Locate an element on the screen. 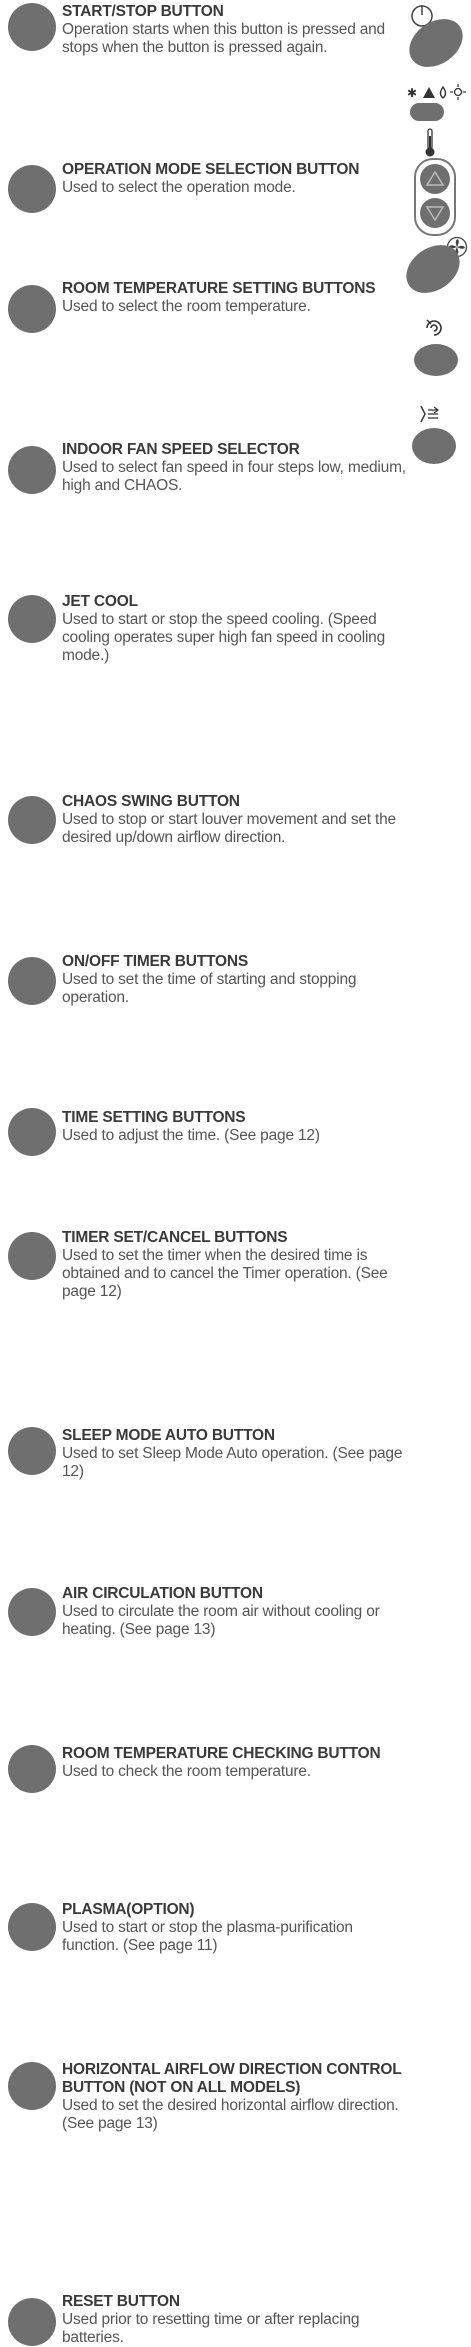  item-title: RESET BUTTON is located at coordinates (121, 2301).